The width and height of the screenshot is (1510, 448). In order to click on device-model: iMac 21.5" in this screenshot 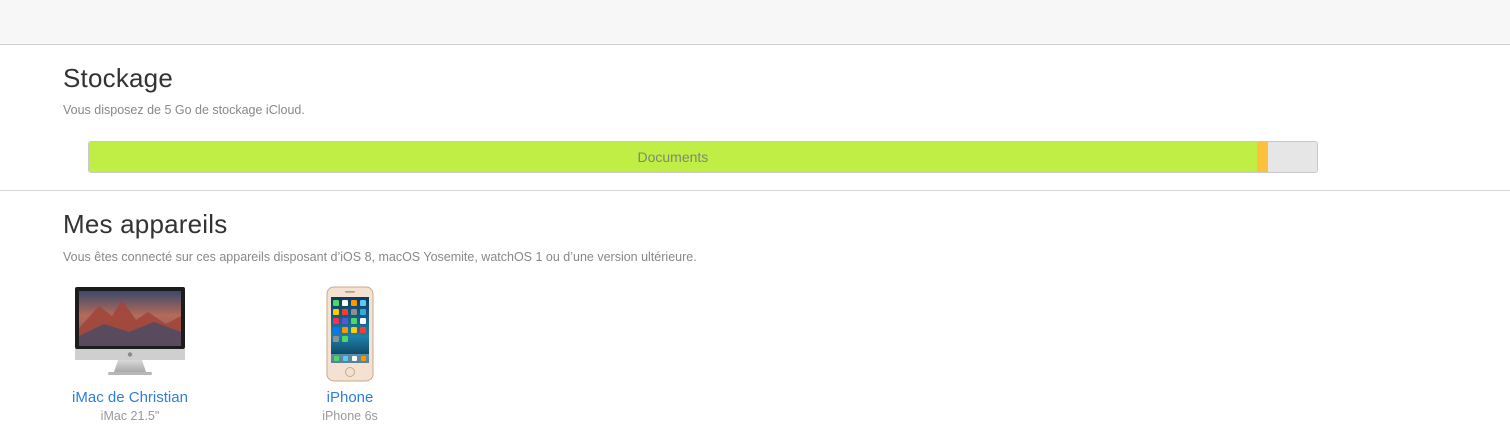, I will do `click(130, 416)`.